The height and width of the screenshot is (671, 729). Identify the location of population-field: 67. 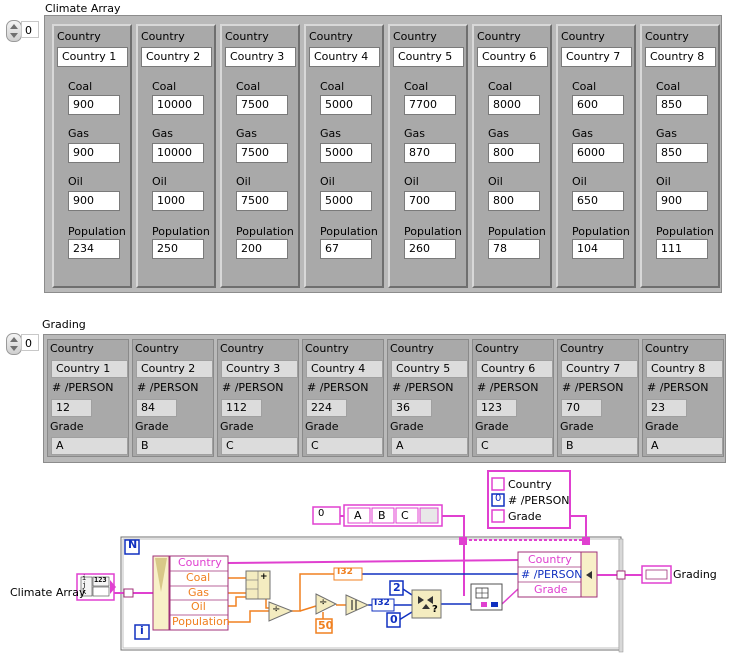
(346, 249).